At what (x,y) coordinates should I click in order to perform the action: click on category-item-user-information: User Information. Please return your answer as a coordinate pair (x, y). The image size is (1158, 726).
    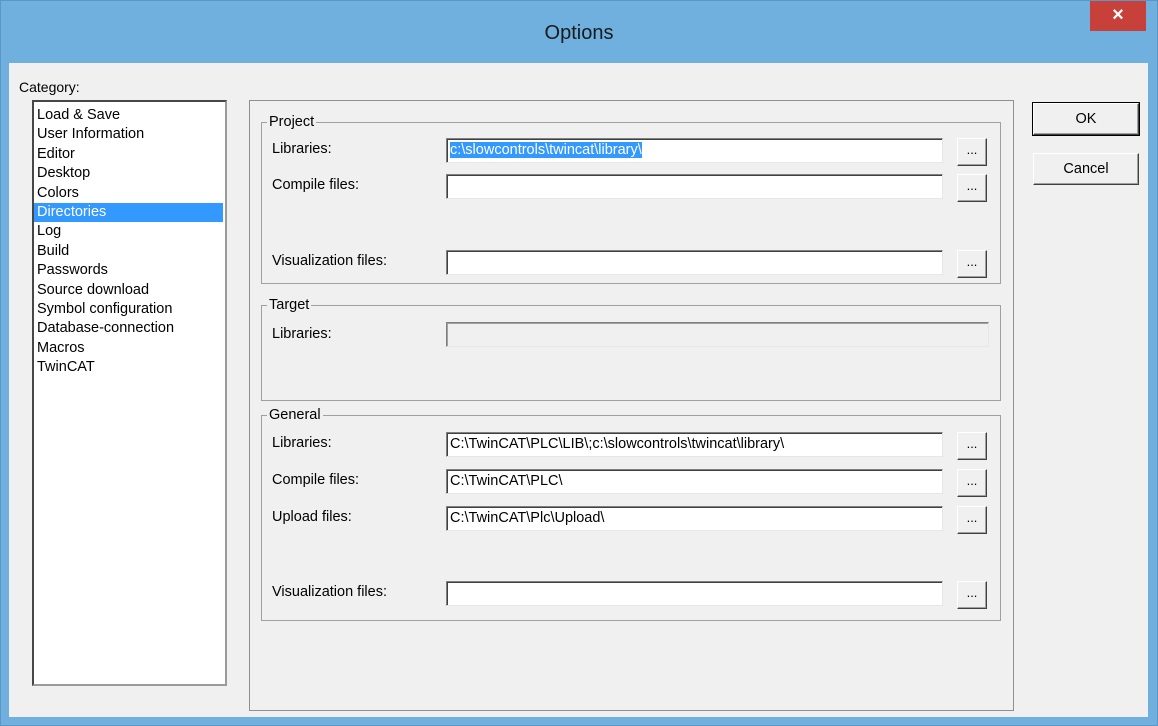
    Looking at the image, I should click on (128, 134).